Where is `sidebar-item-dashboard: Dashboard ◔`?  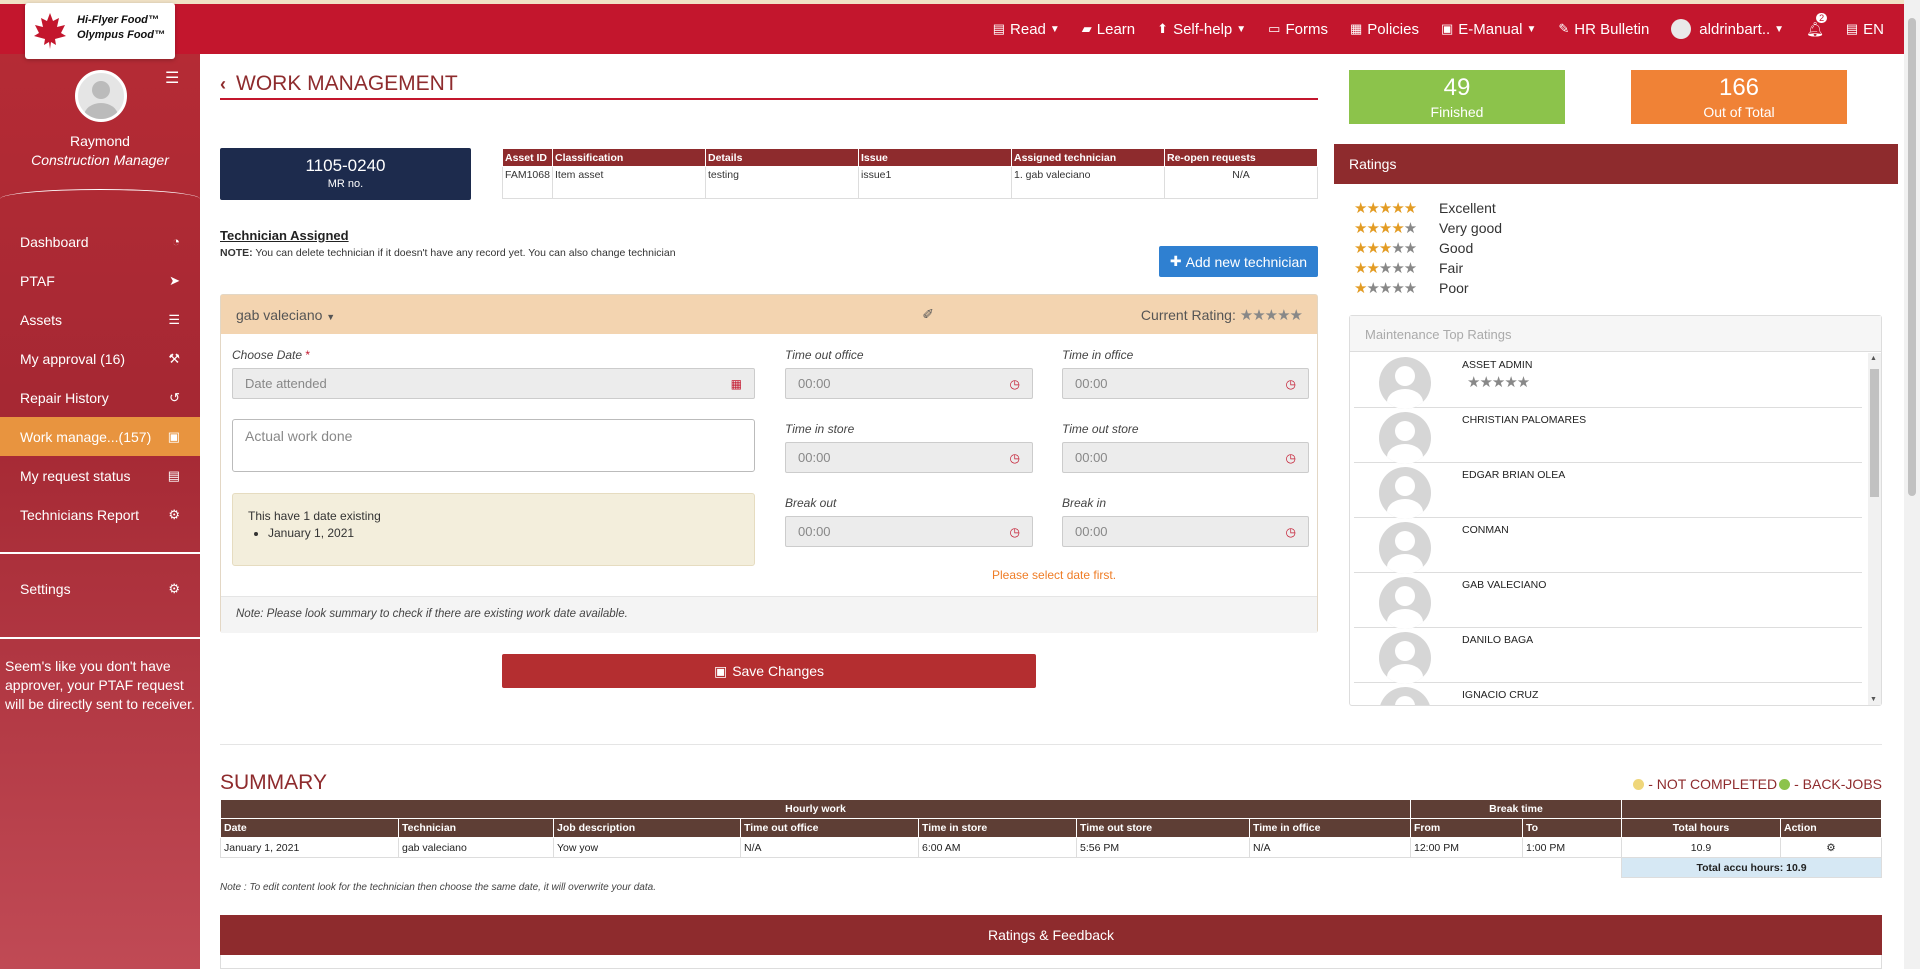
sidebar-item-dashboard: Dashboard ◔ is located at coordinates (100, 241).